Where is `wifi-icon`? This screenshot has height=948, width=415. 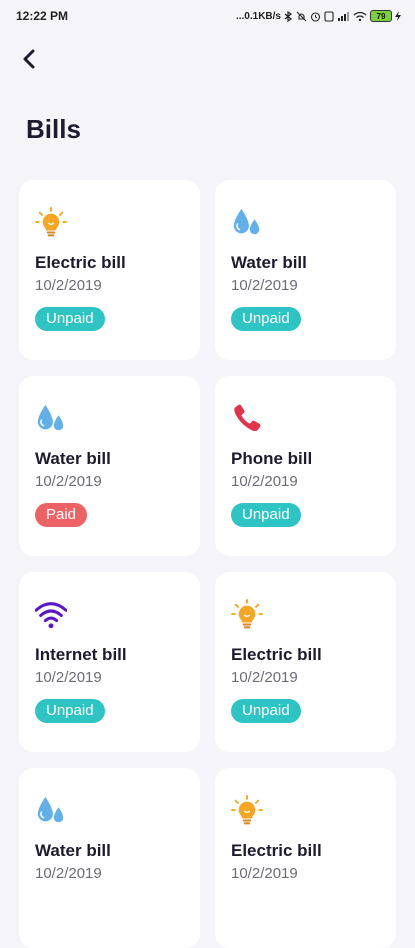
wifi-icon is located at coordinates (51, 615).